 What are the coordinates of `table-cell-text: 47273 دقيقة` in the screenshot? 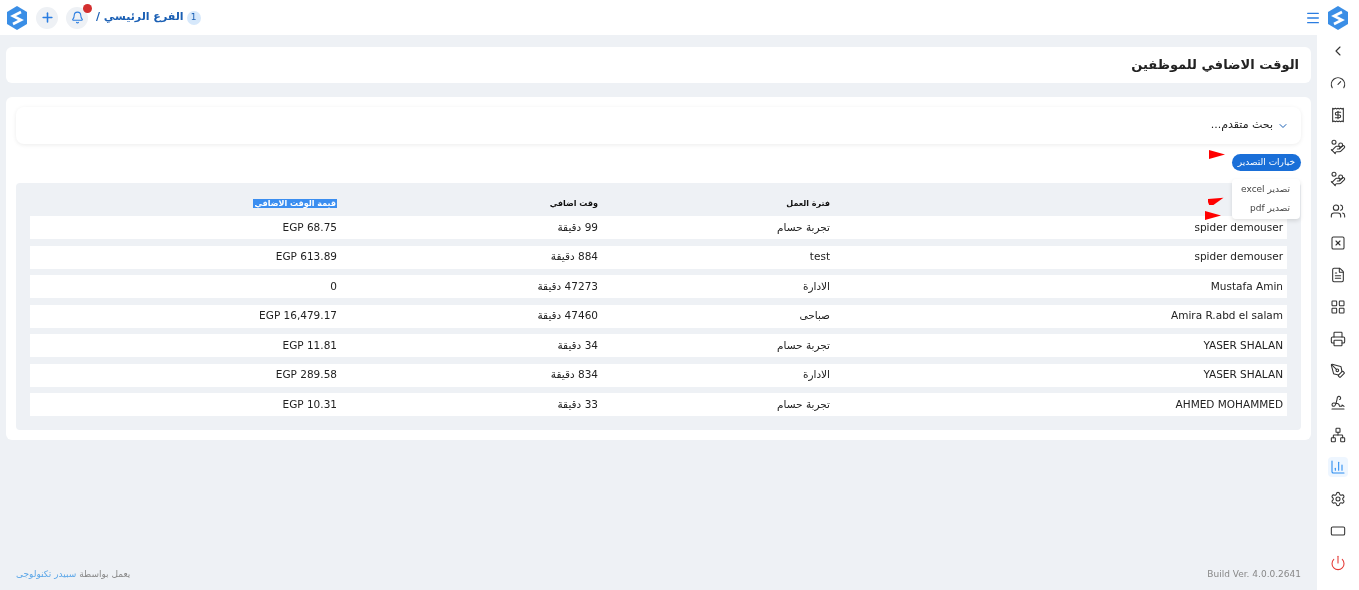 It's located at (567, 286).